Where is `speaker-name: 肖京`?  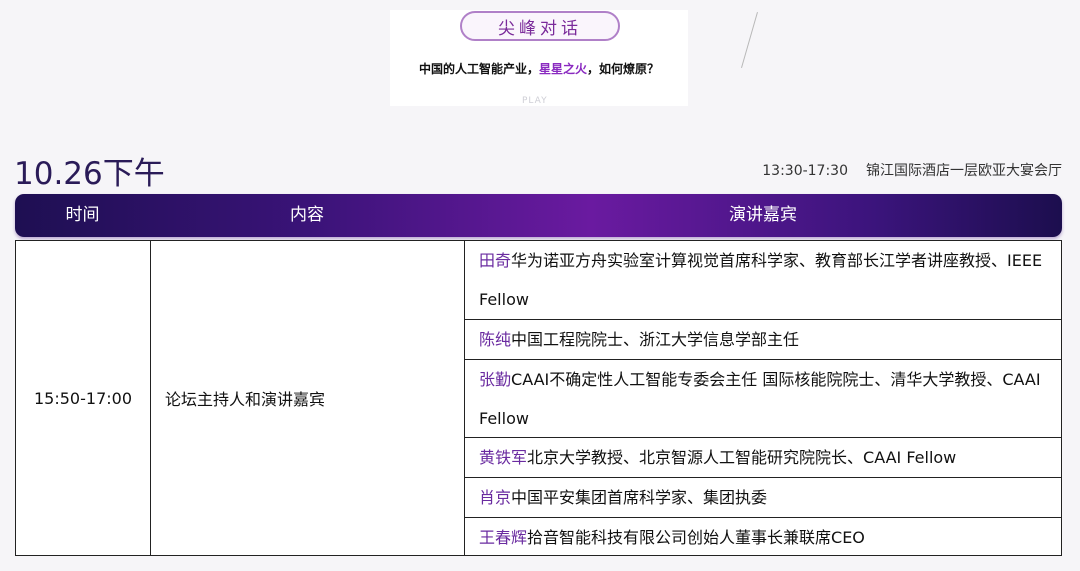 speaker-name: 肖京 is located at coordinates (495, 497).